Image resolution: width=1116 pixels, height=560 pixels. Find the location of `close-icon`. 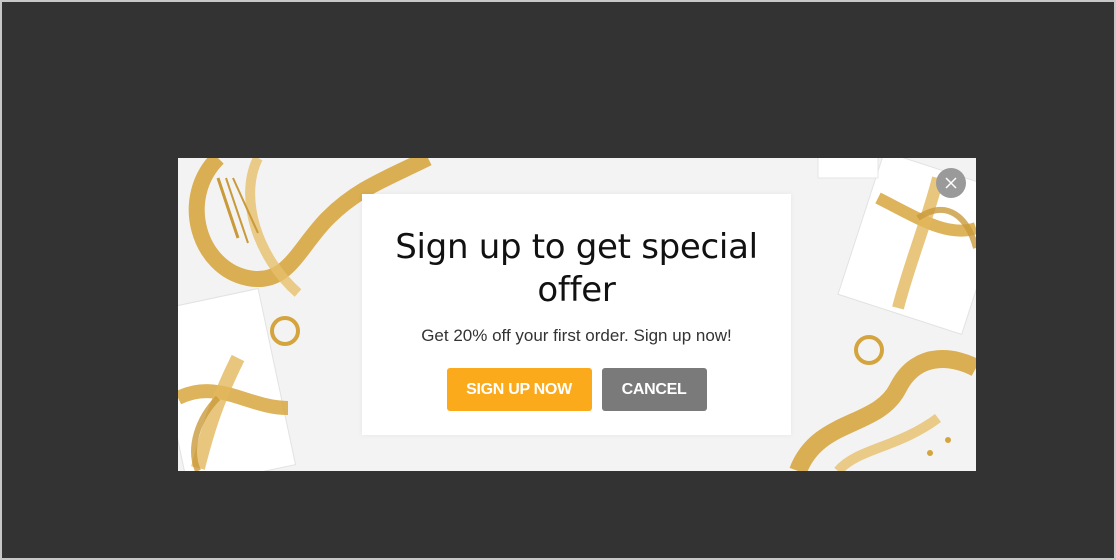

close-icon is located at coordinates (951, 183).